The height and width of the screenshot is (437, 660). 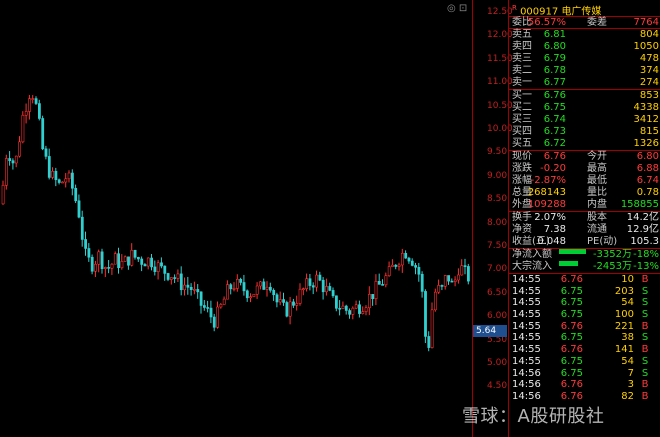 I want to click on tick-row: 14:55 6.76 141 B, so click(x=584, y=350).